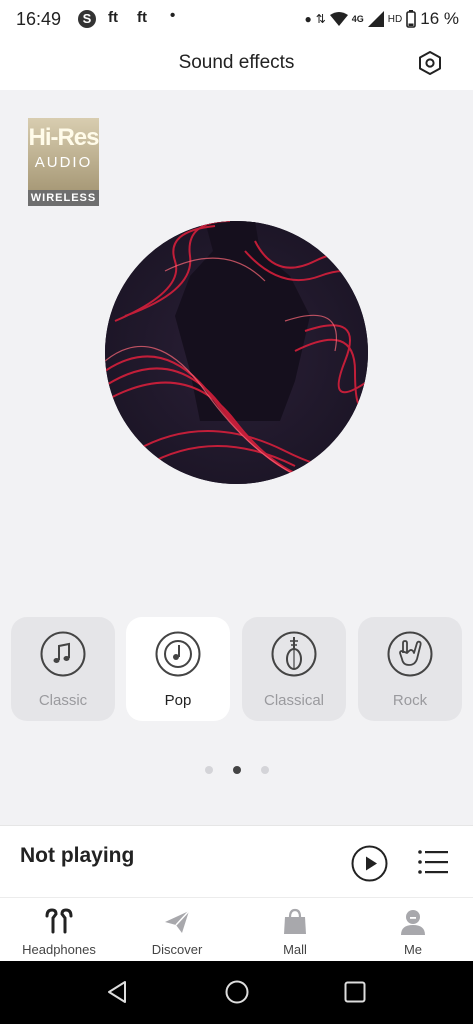  What do you see at coordinates (178, 654) in the screenshot?
I see `disc-icon` at bounding box center [178, 654].